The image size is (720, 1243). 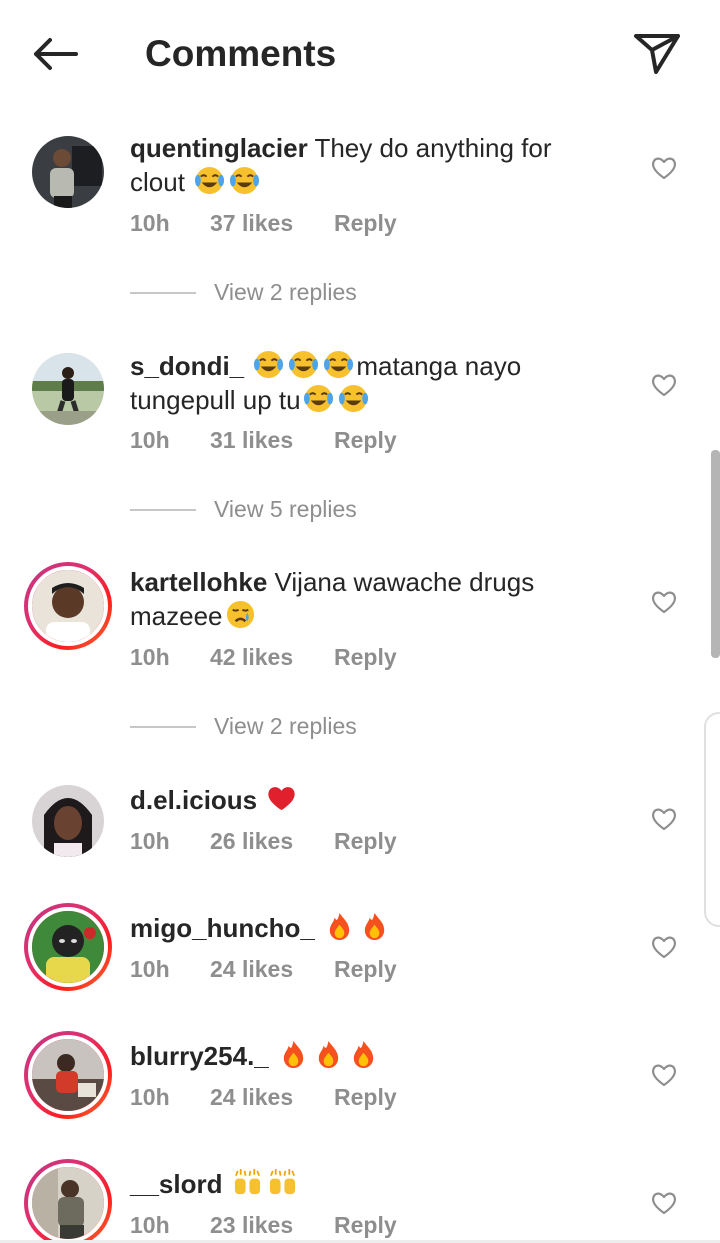 I want to click on username: __slord, so click(x=176, y=1184).